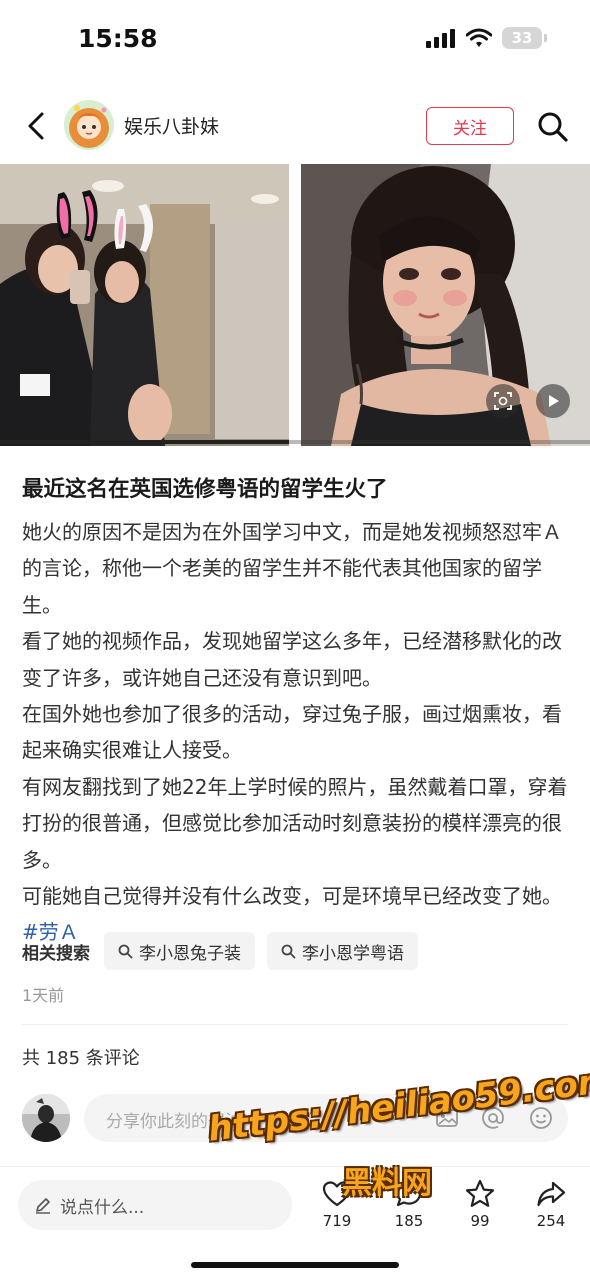 The image size is (590, 1280). I want to click on play-button, so click(553, 401).